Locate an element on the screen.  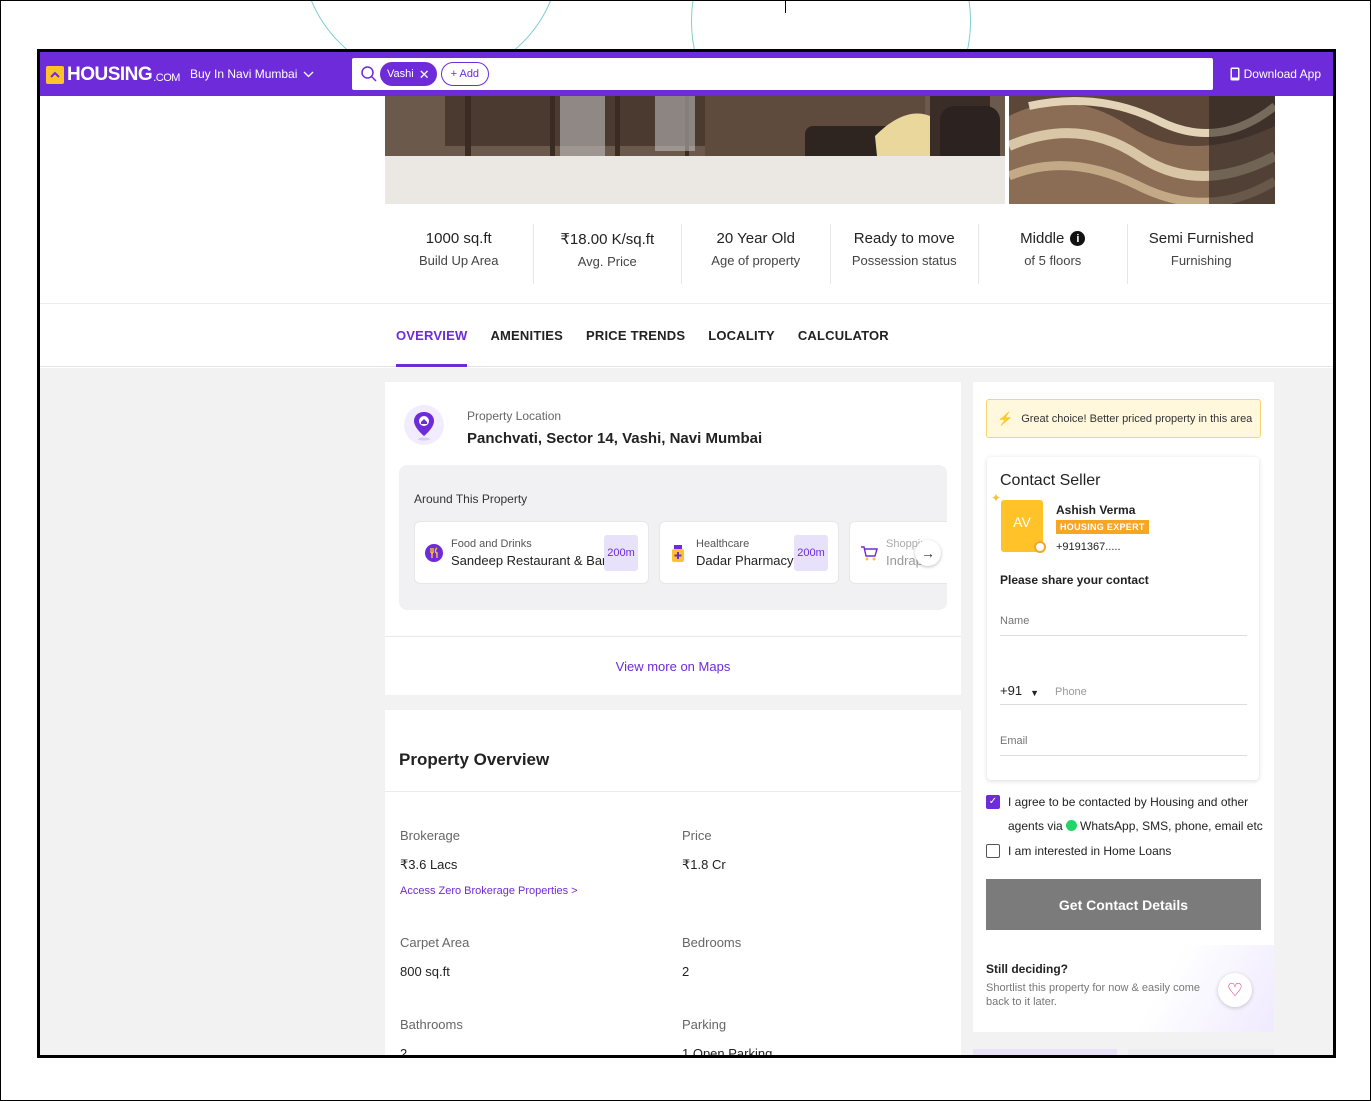
agree-text-via: agents via is located at coordinates (1035, 826).